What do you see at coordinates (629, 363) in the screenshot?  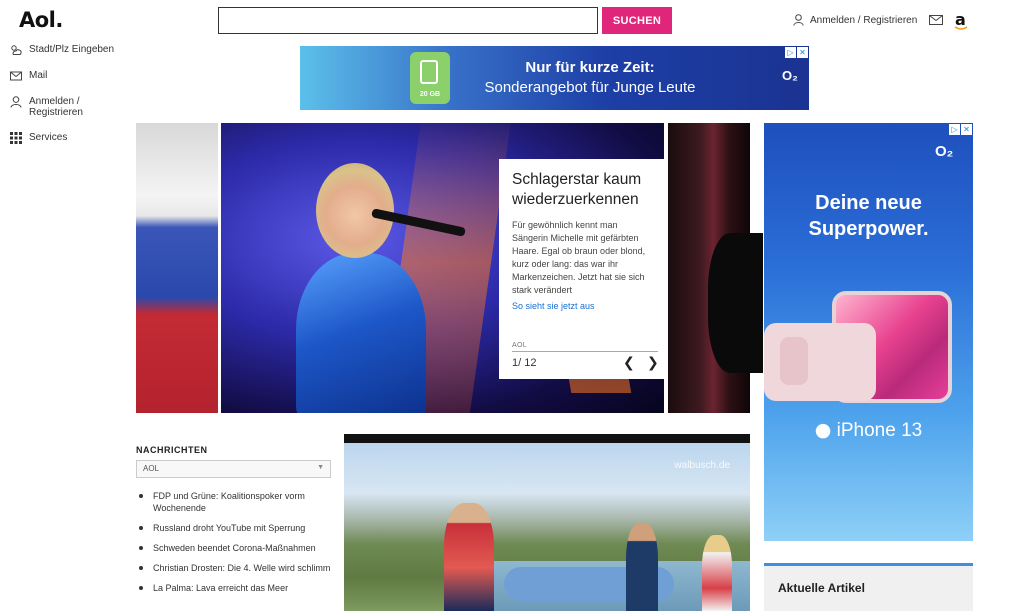 I see `chevron-left-icon: ❮` at bounding box center [629, 363].